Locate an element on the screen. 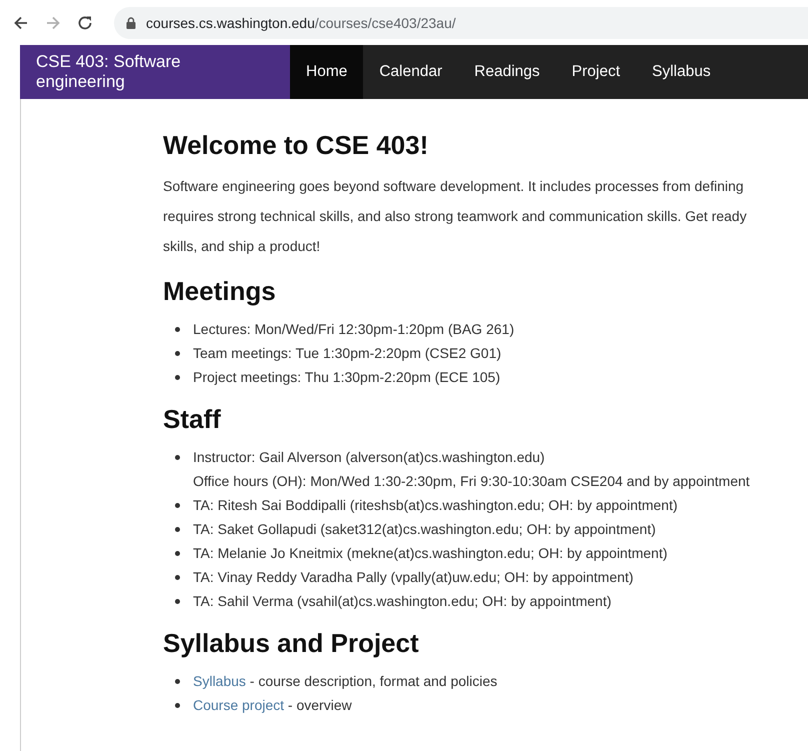  list-item-text: Team meetings: Tue 1:30pm-2:20pm (CSE2 G01) is located at coordinates (347, 353).